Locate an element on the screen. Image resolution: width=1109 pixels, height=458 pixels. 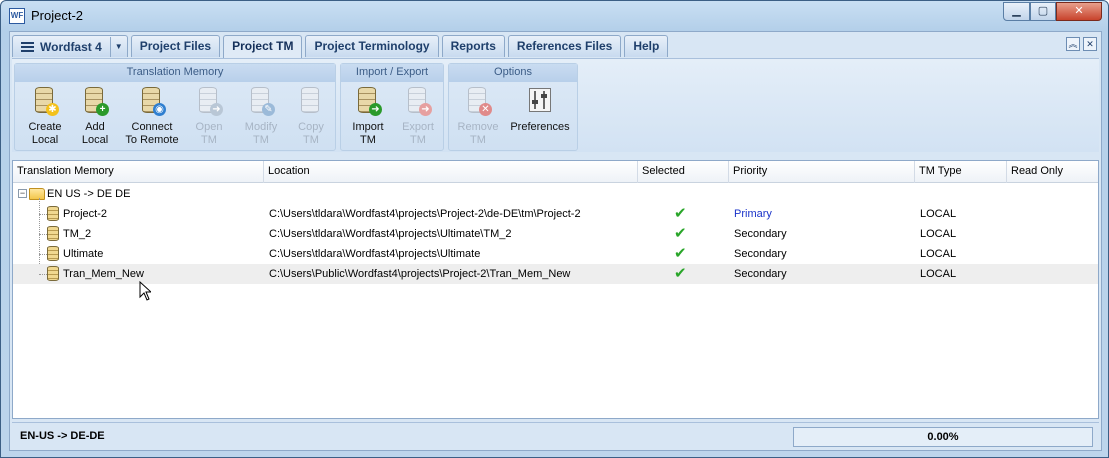
tm-name: TM_2 is located at coordinates (77, 234).